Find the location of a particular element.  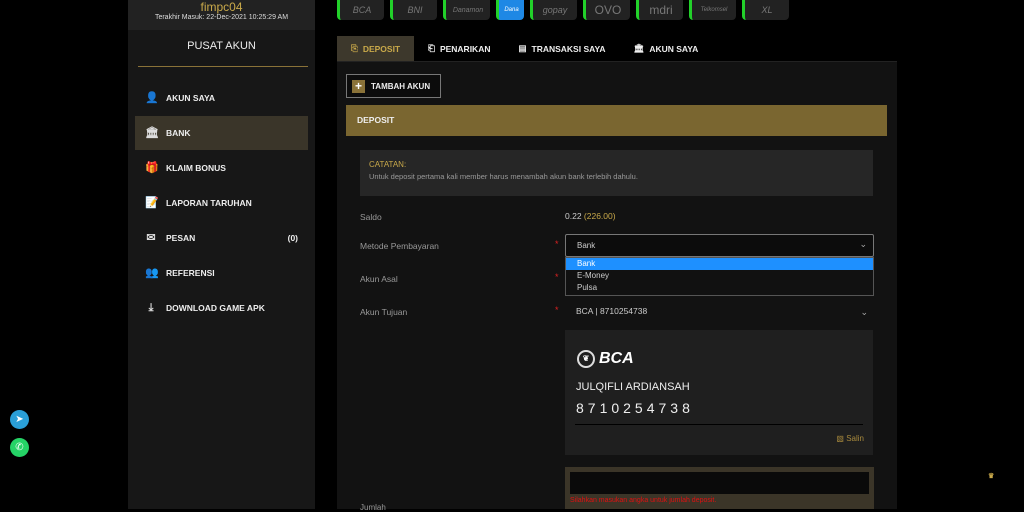

sidebar-item-download-apk: ⤓ DOWNLOAD GAME APK is located at coordinates (221, 308).